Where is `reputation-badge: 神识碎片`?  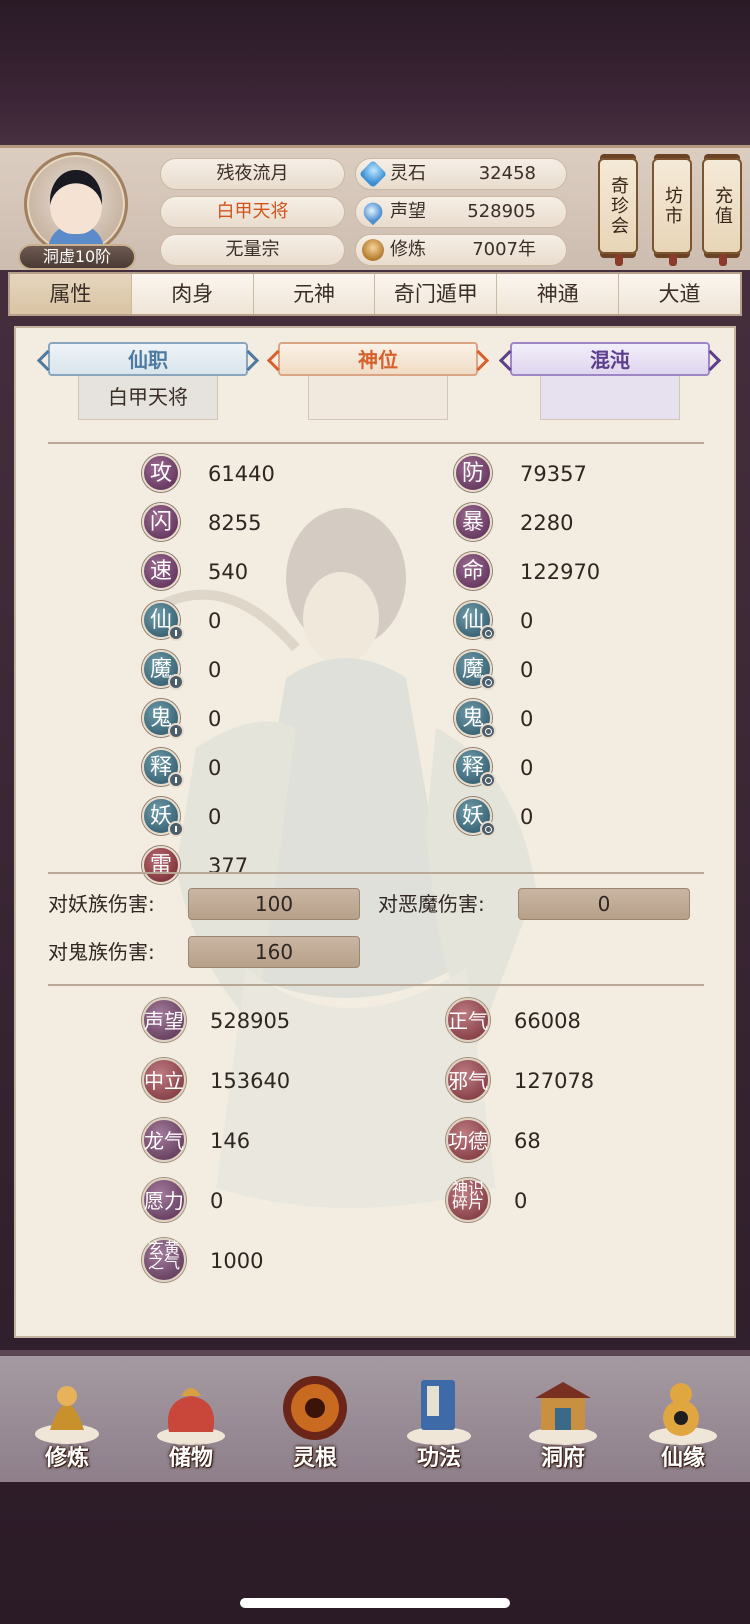
reputation-badge: 神识碎片 is located at coordinates (468, 1200).